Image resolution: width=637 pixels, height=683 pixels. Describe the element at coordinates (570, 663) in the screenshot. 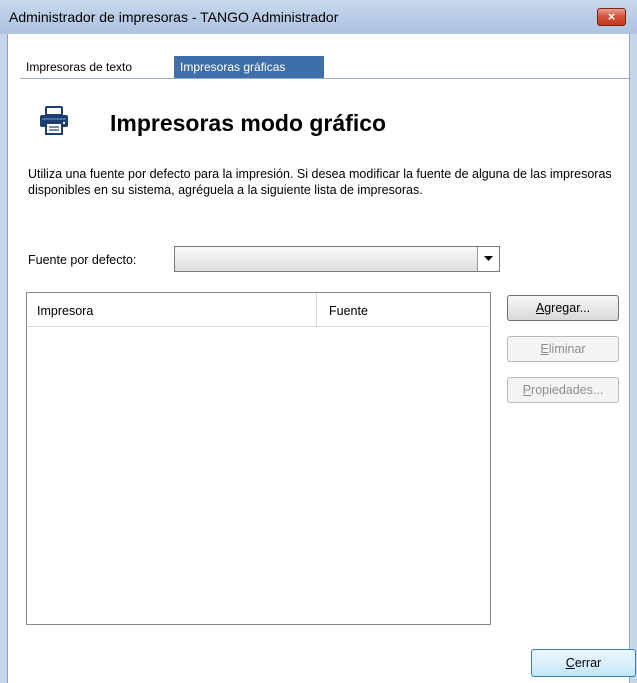

I see `close-button-mnemonic: C` at that location.